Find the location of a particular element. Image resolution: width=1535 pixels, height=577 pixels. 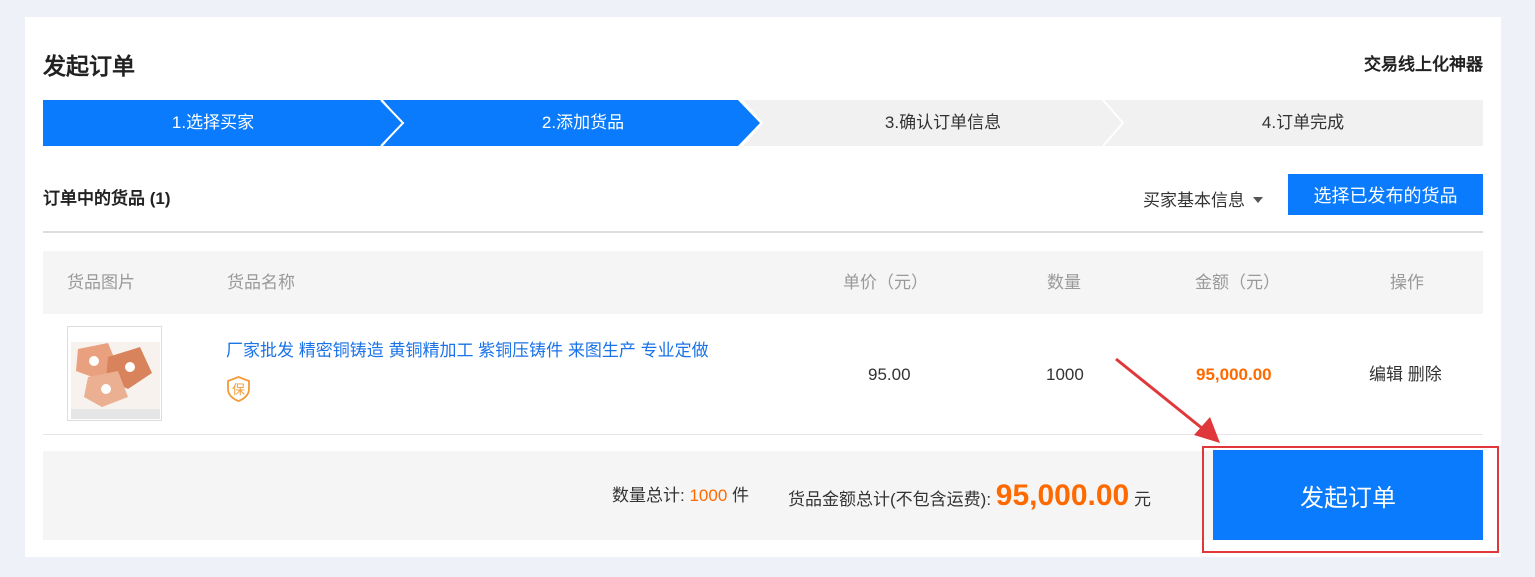

quantity-total-unit: 件 is located at coordinates (741, 495).